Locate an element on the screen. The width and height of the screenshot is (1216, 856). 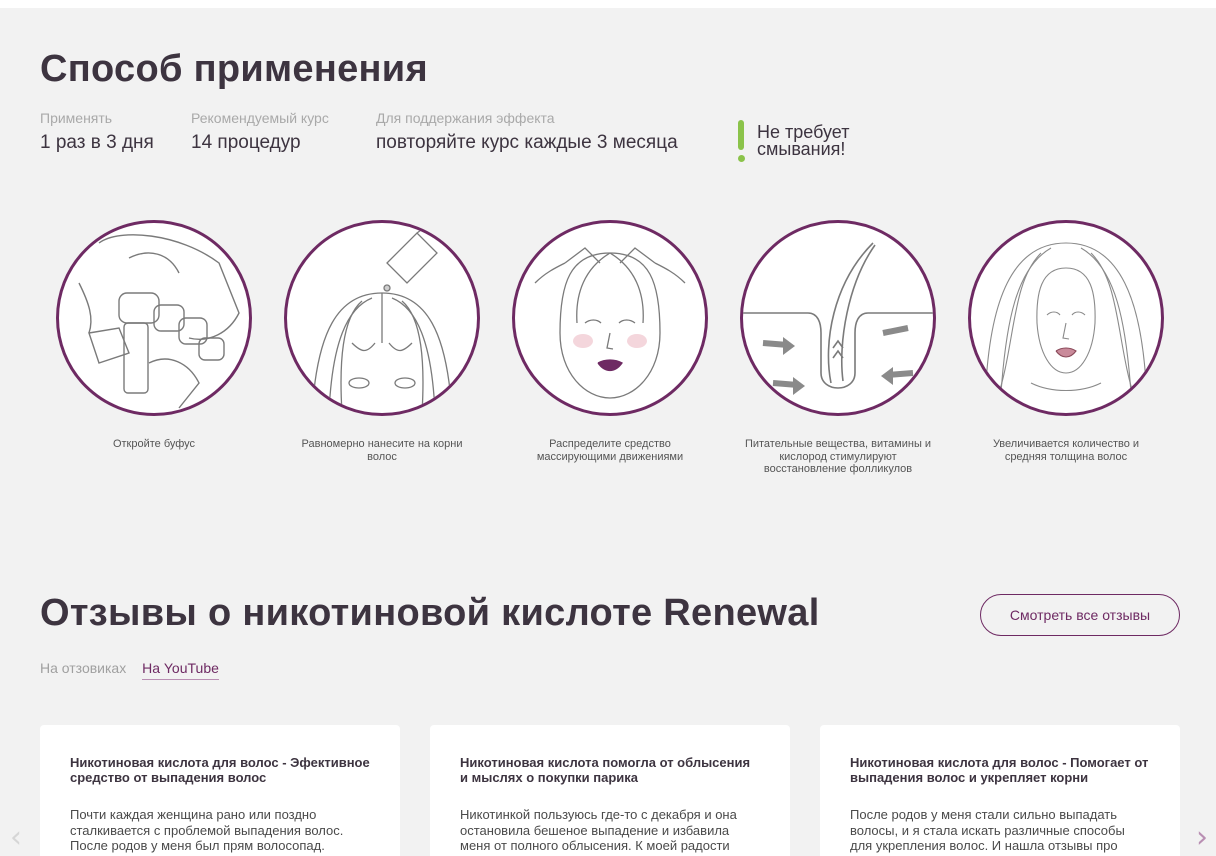
voluminous-hair-icon is located at coordinates (1066, 318).